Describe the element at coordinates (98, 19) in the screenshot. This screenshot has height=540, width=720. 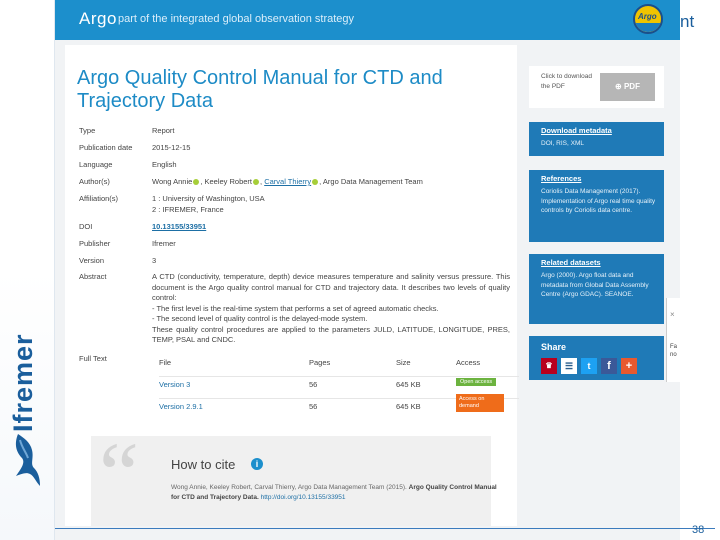
I see `site-logo: Argo` at that location.